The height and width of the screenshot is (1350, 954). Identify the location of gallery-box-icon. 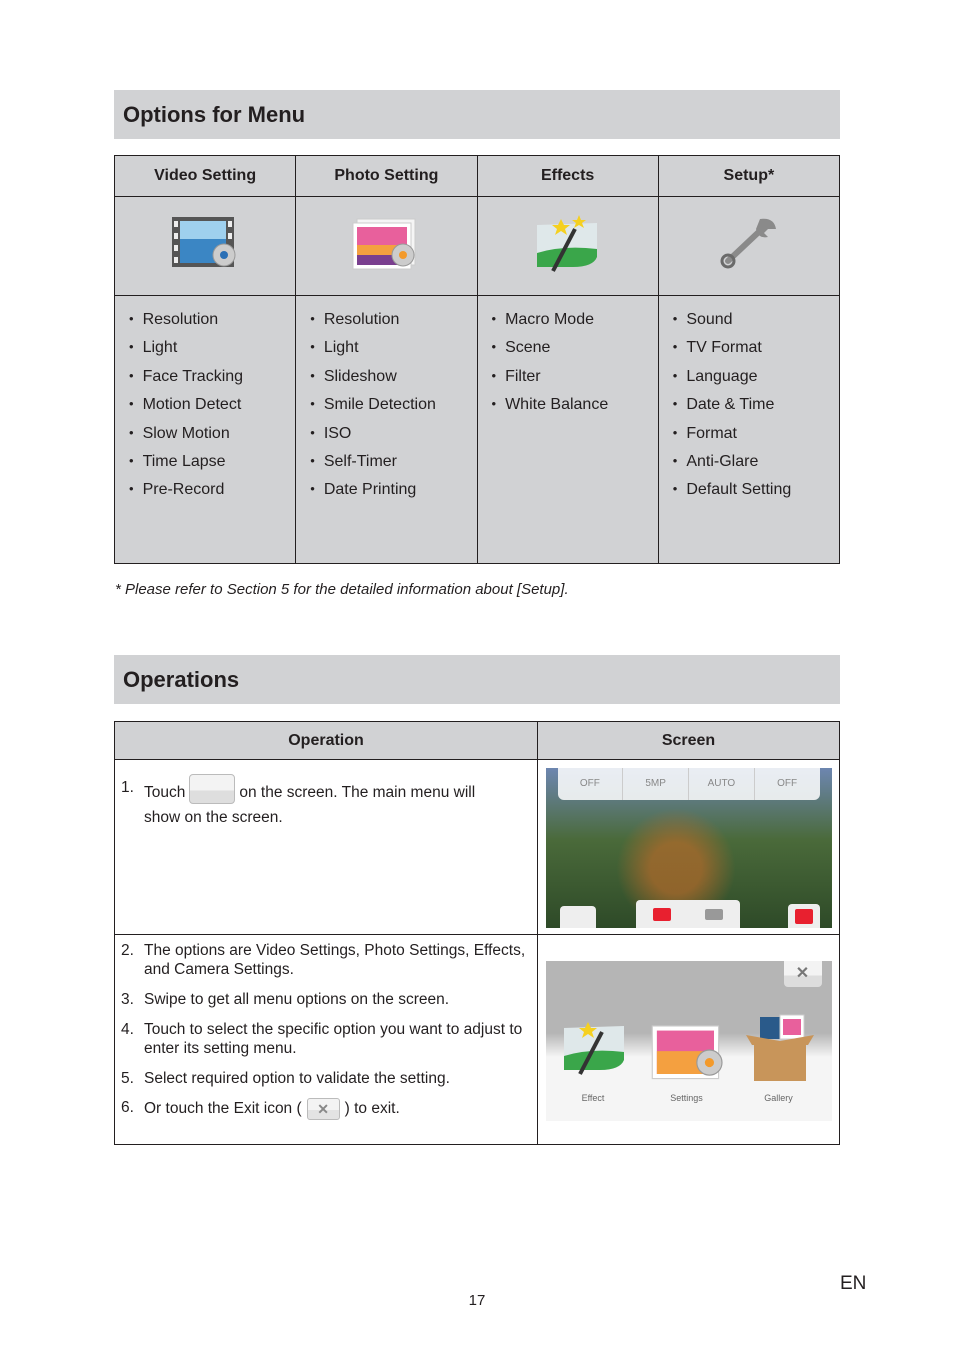
(779, 1047).